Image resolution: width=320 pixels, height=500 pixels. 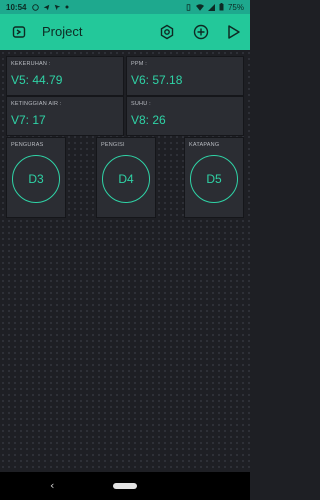 I want to click on widget-value: V7: 17, so click(x=28, y=120).